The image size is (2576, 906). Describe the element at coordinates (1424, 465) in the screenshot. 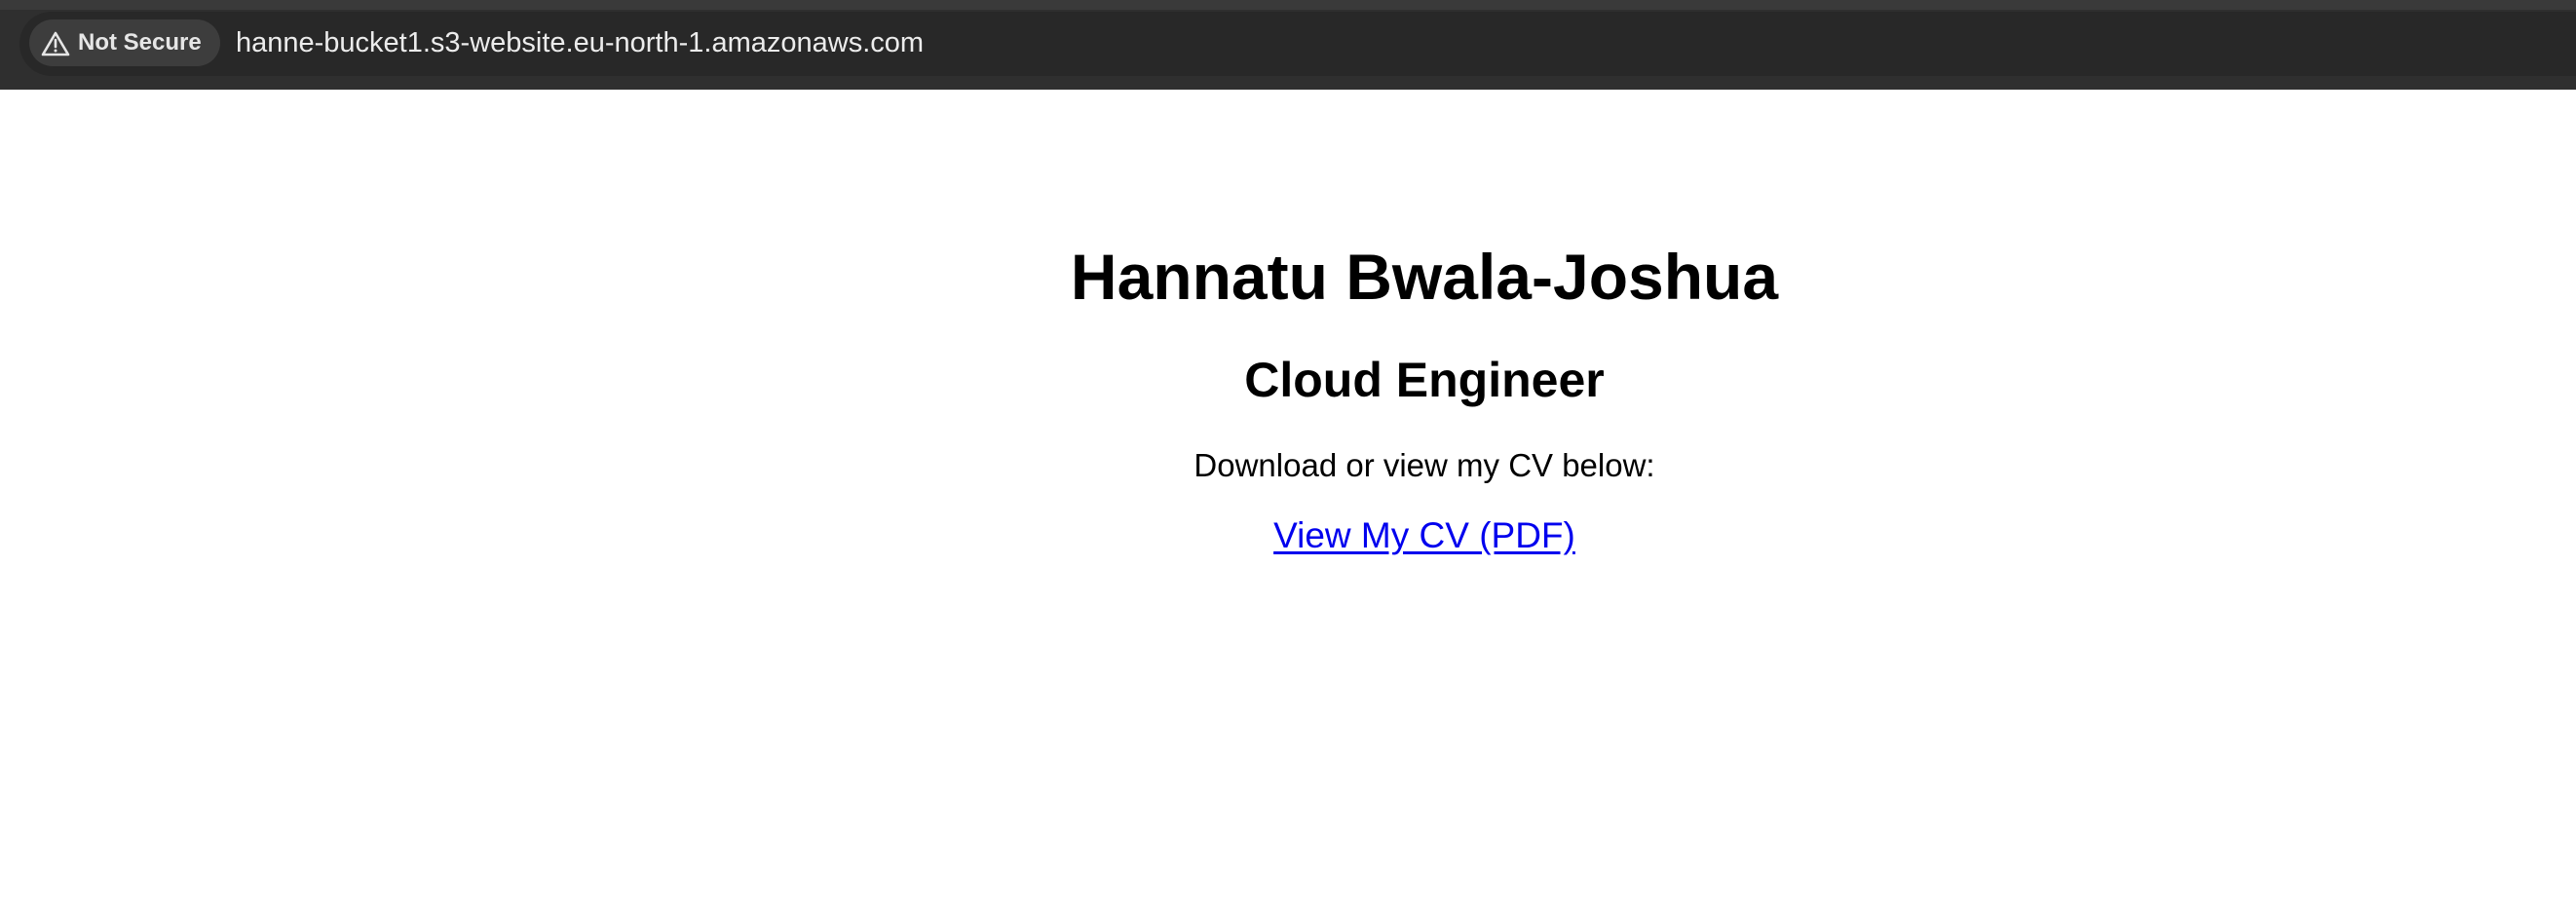

I see `intro-text: Download or view my CV below:` at that location.